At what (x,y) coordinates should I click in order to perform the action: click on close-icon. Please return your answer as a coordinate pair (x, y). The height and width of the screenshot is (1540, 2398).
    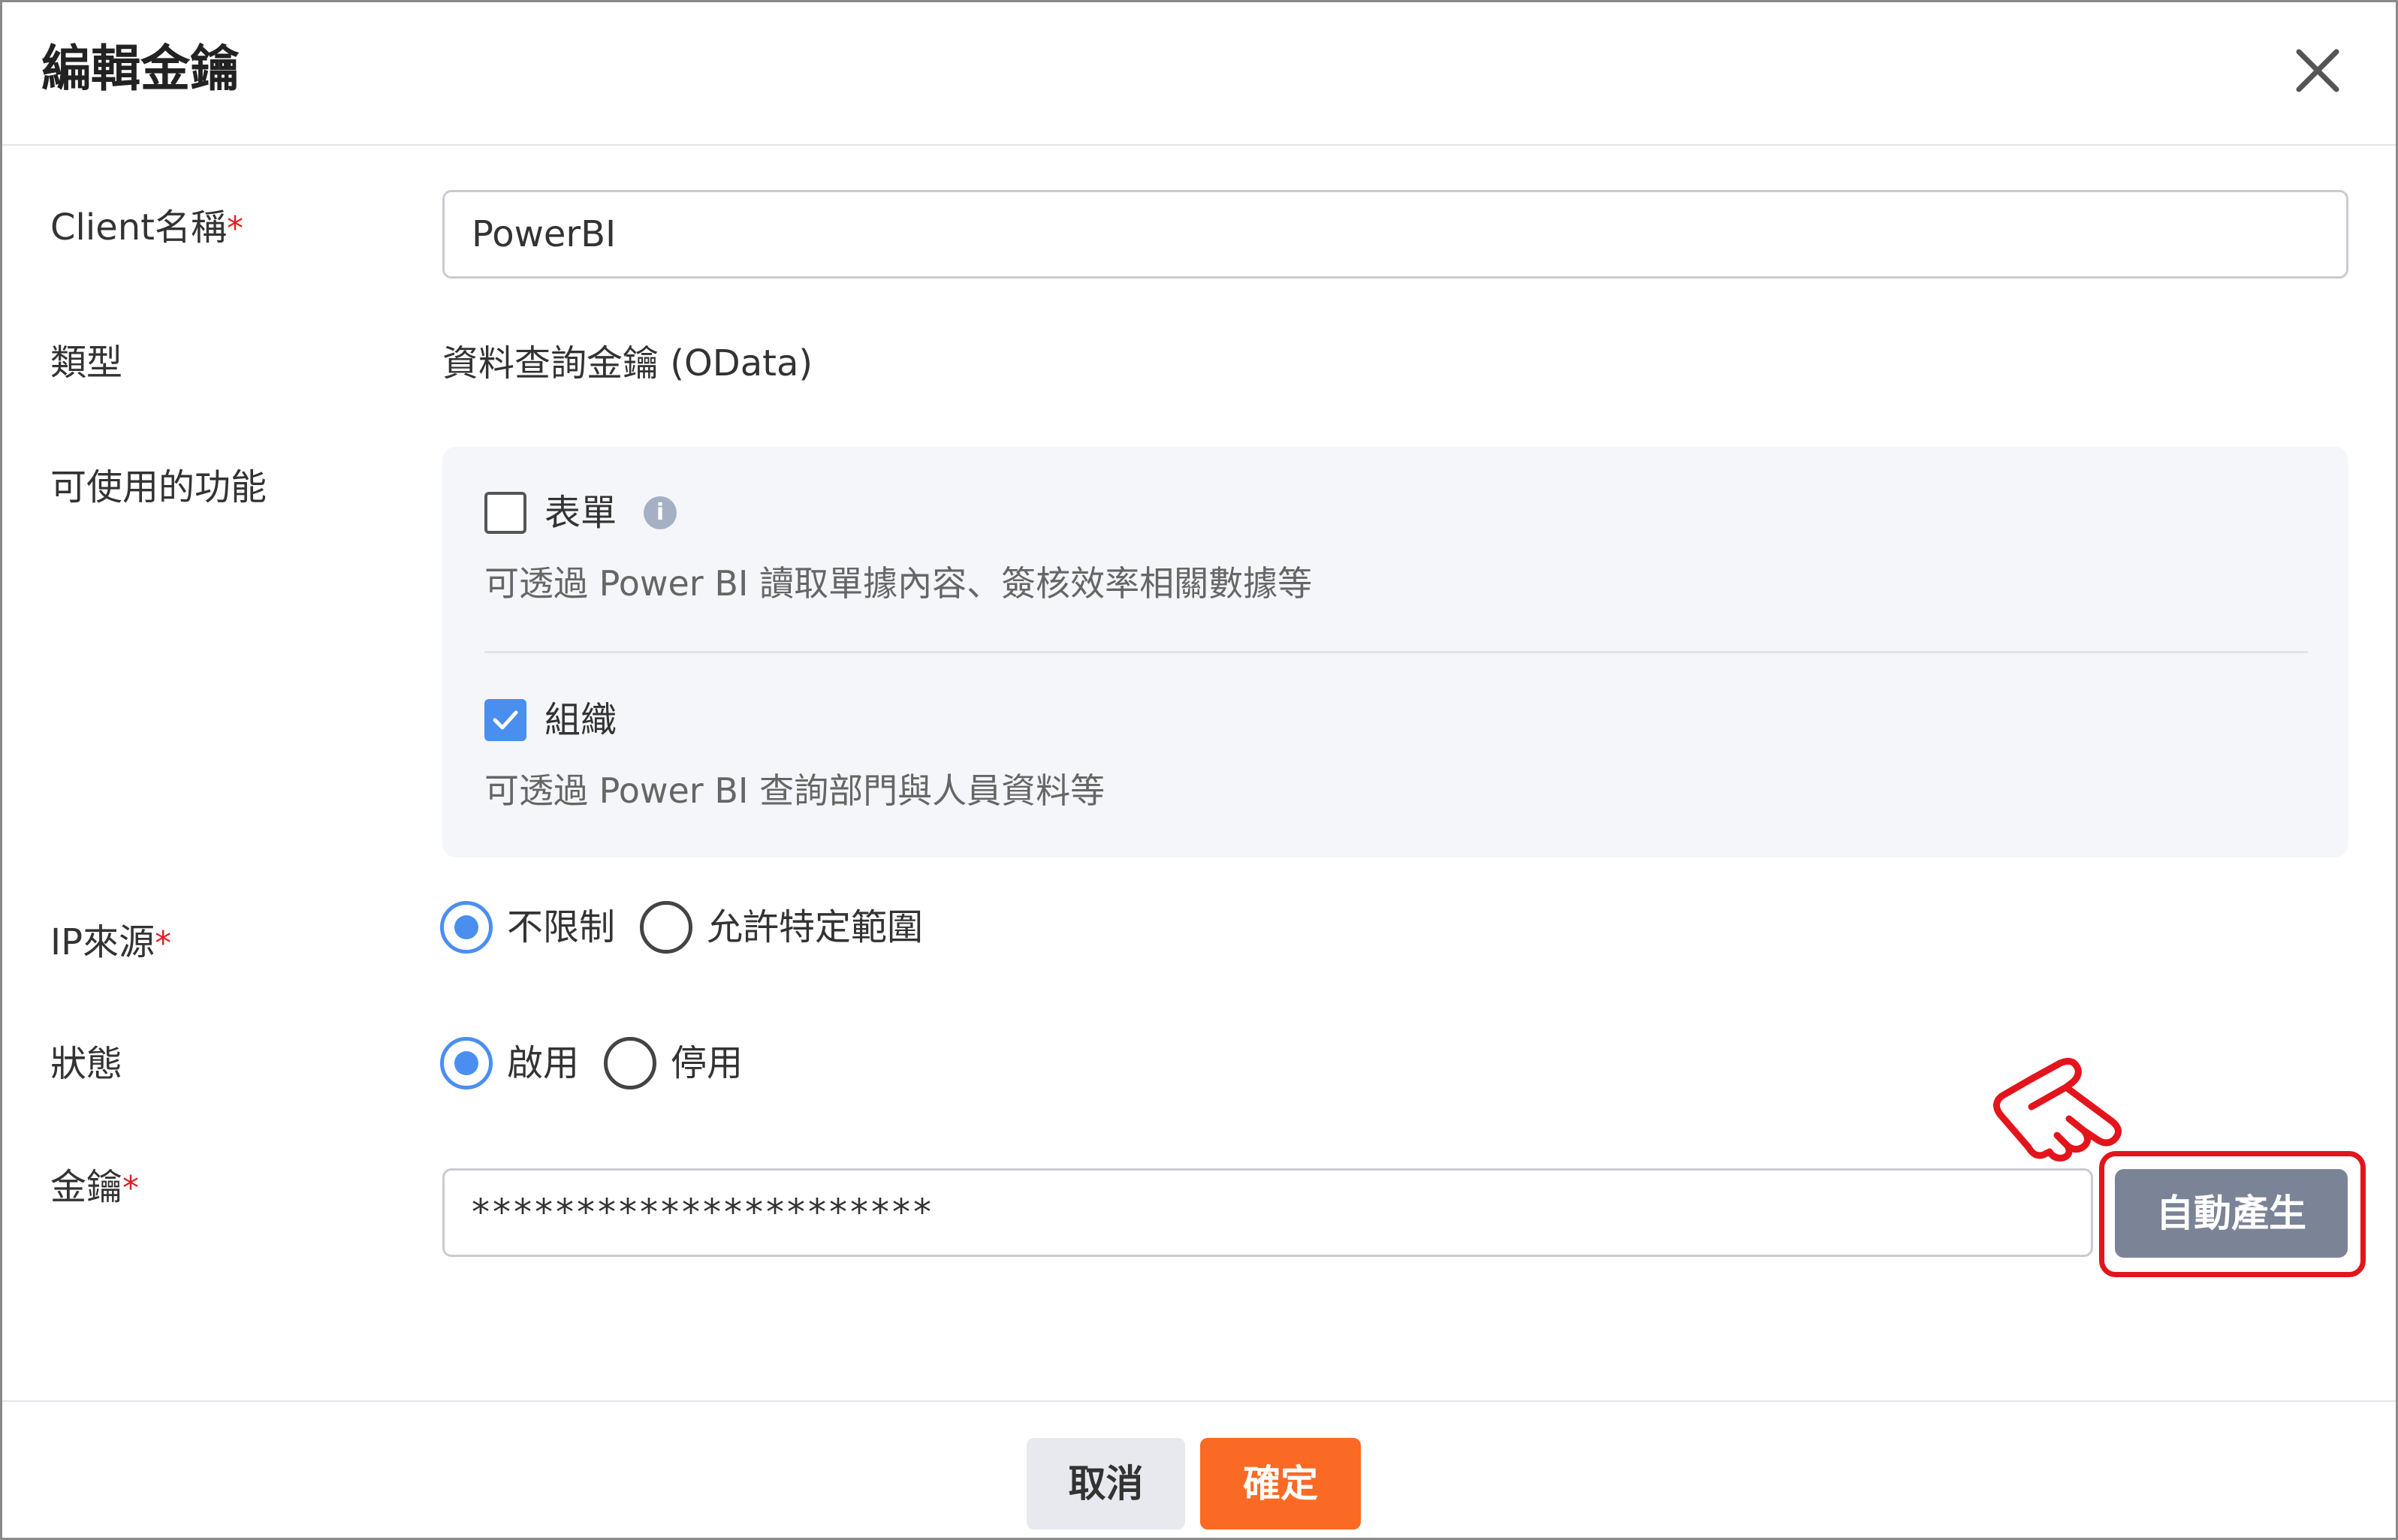
    Looking at the image, I should click on (2317, 70).